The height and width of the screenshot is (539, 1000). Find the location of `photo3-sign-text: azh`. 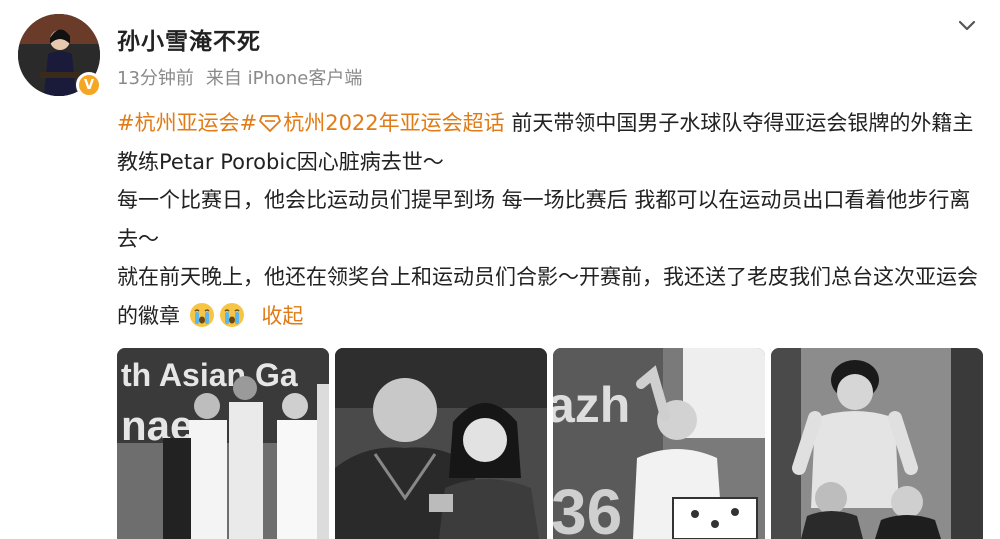

photo3-sign-text: azh is located at coordinates (591, 405).